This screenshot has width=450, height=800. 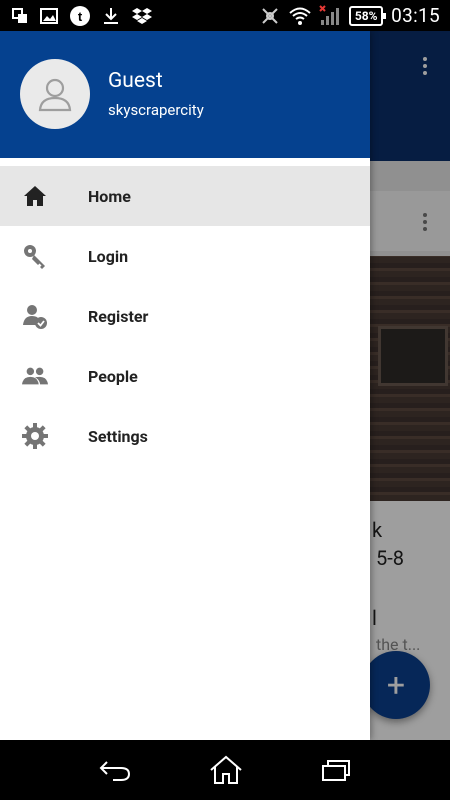 What do you see at coordinates (300, 16) in the screenshot?
I see `wifi-icon` at bounding box center [300, 16].